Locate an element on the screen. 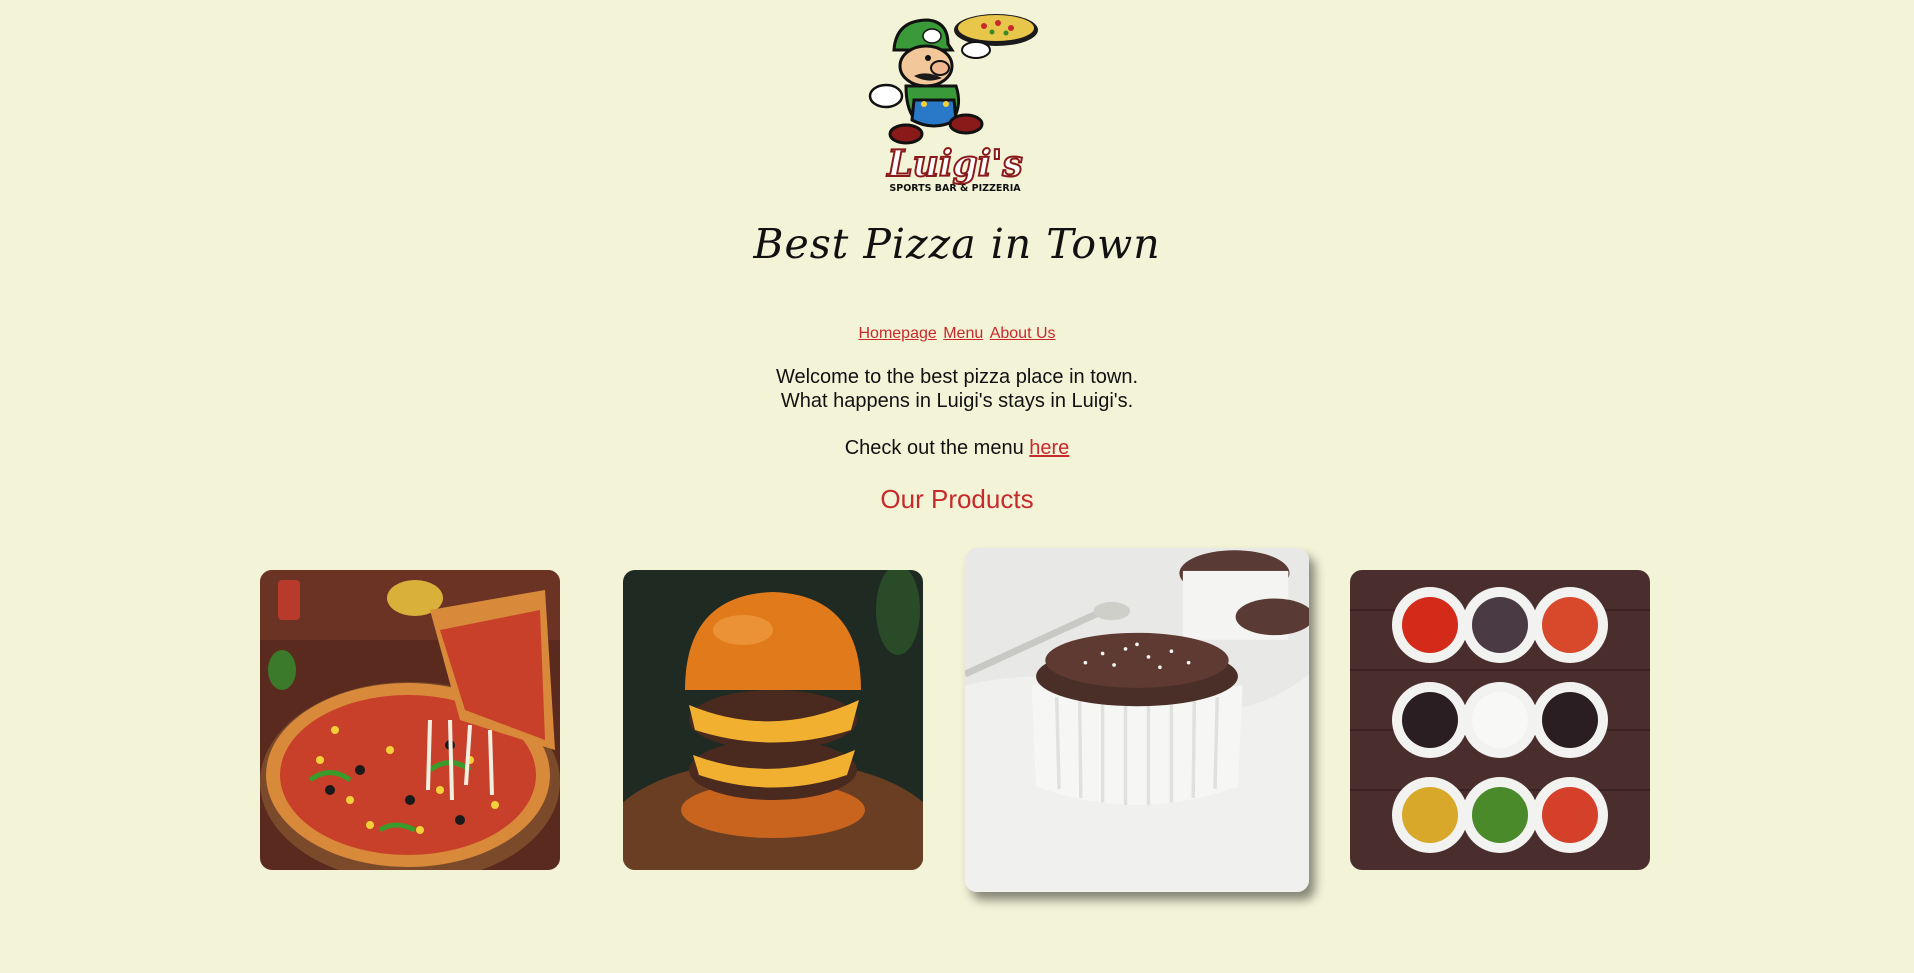  product-card-burger is located at coordinates (773, 720).